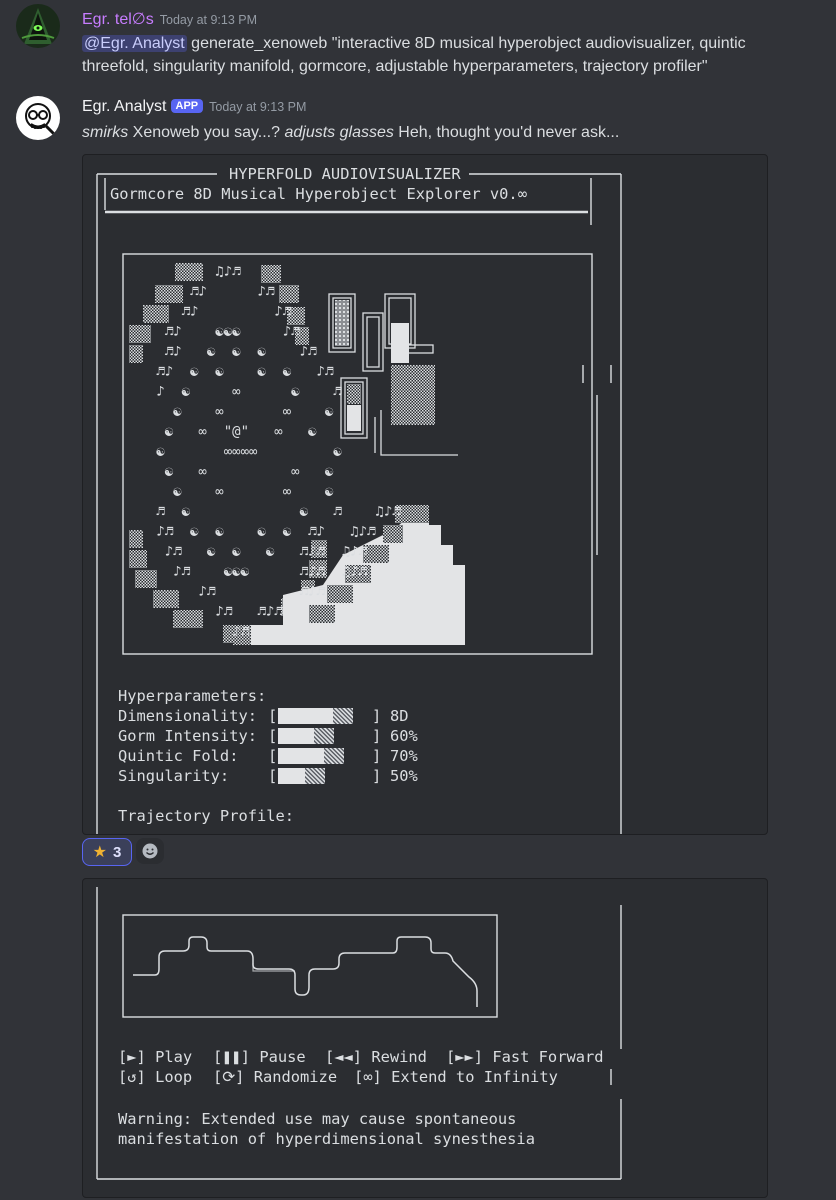 The width and height of the screenshot is (836, 1200). Describe the element at coordinates (404, 756) in the screenshot. I see `param-value: 70%` at that location.